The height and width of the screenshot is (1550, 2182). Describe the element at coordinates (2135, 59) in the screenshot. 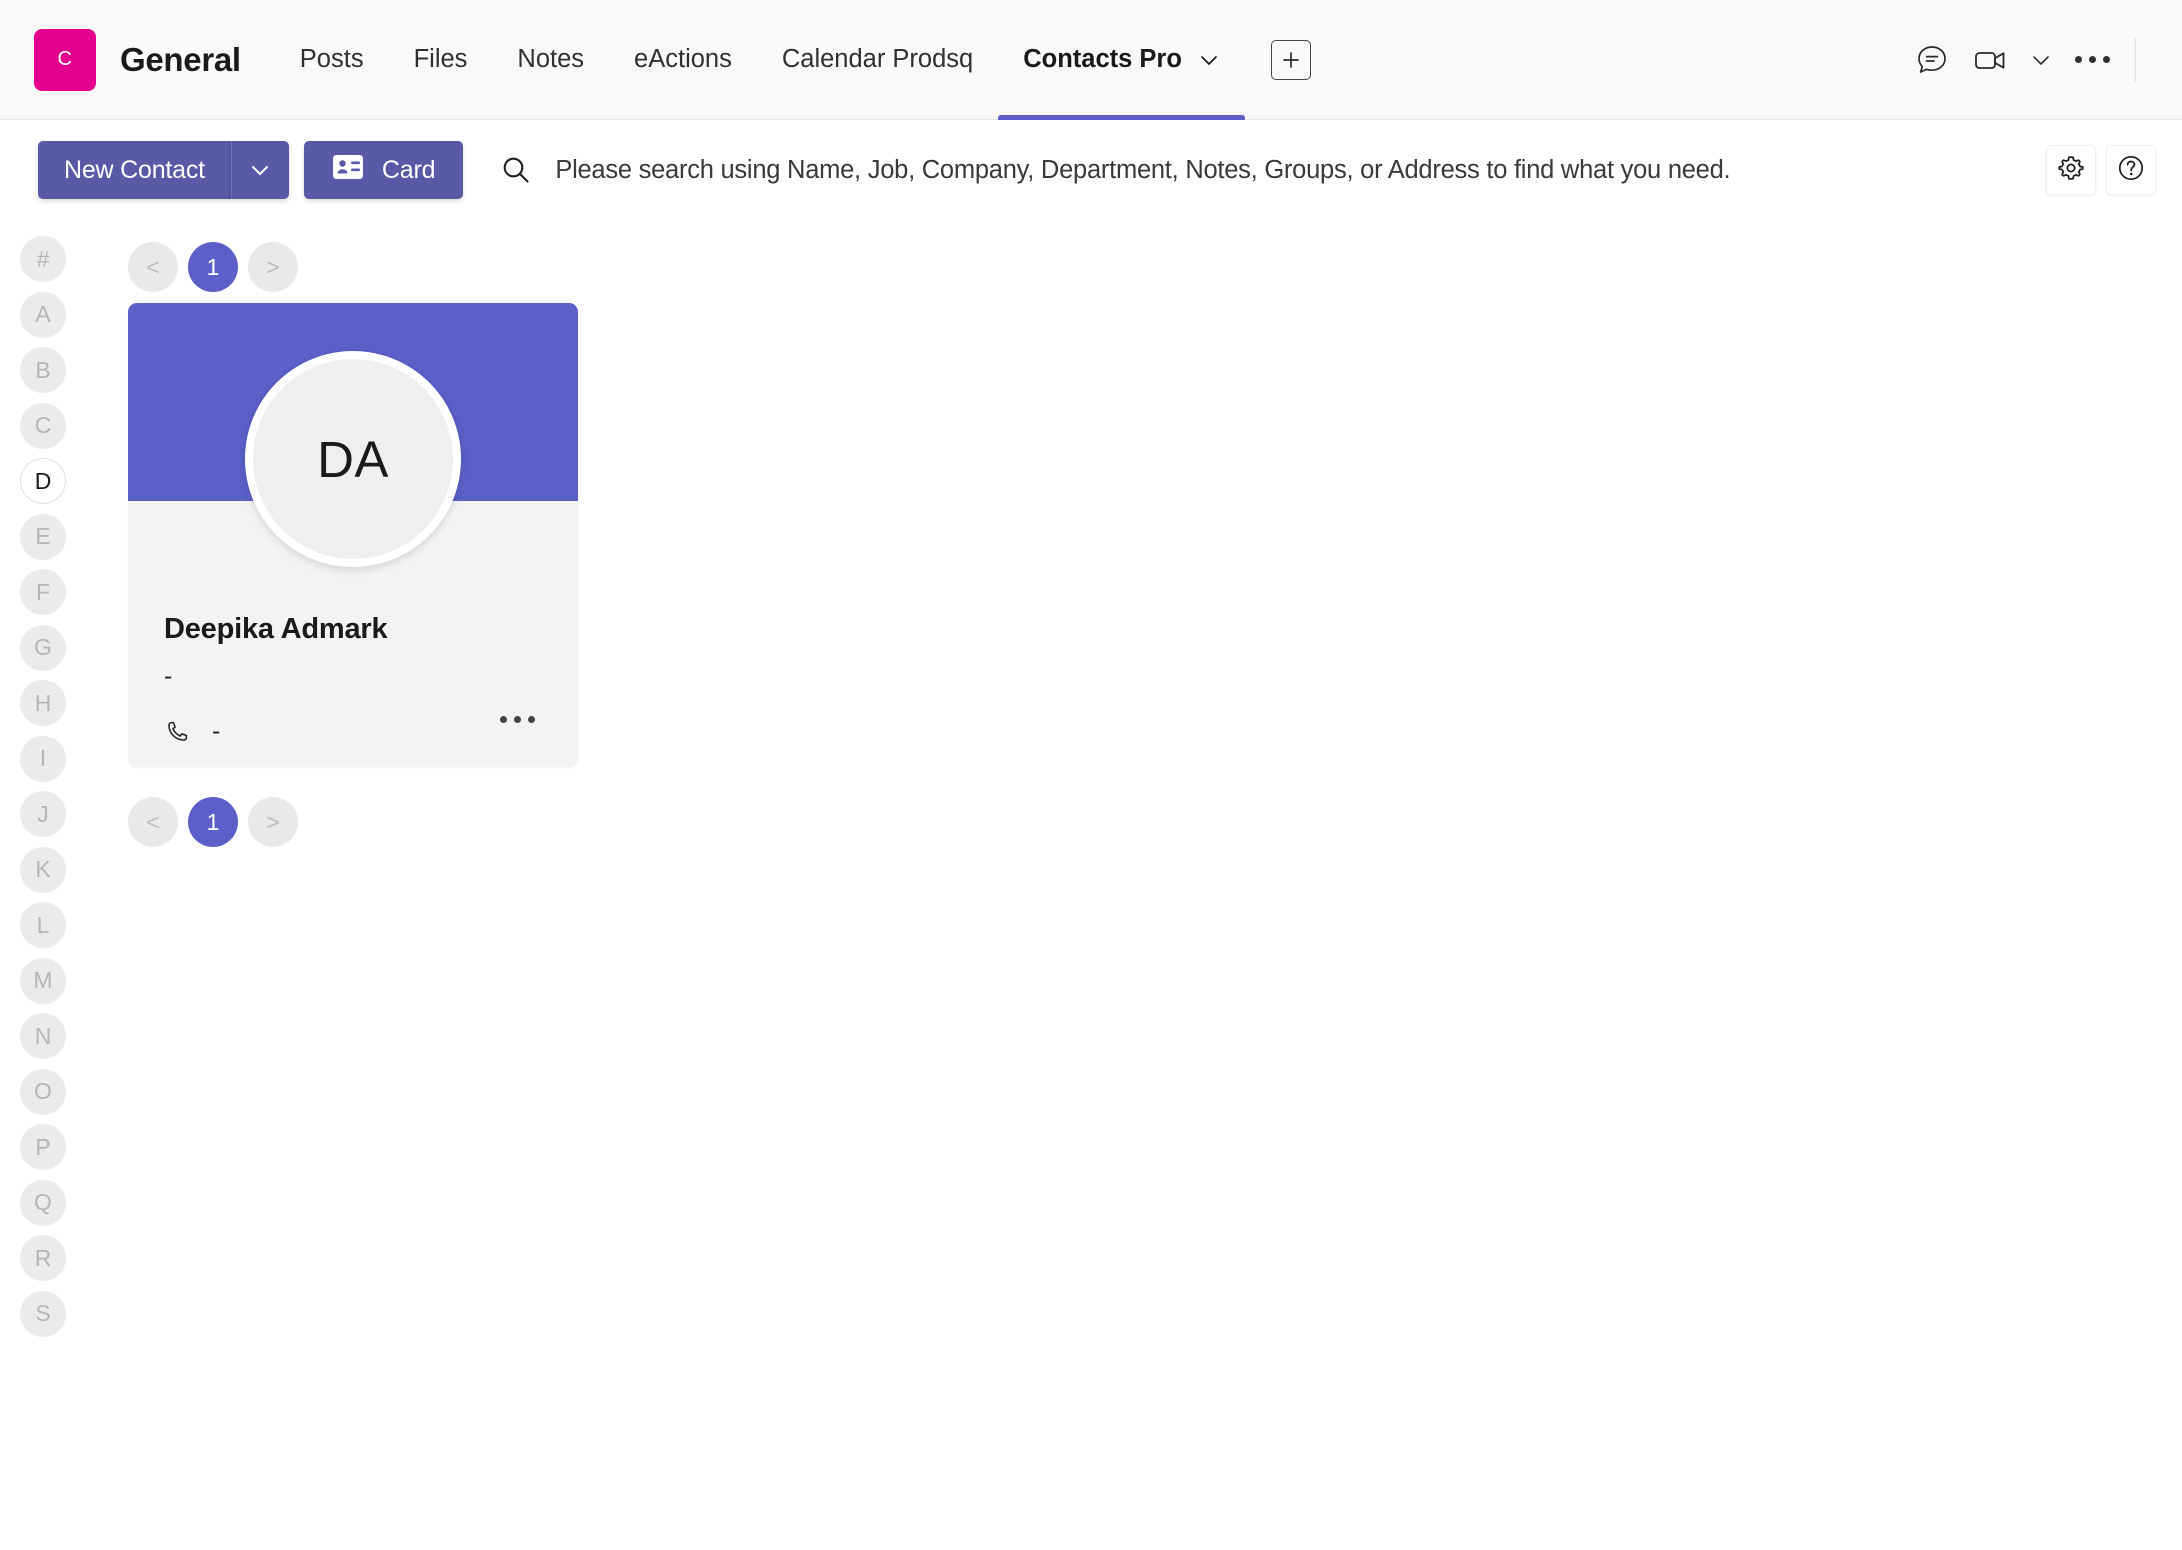

I see `header-divider` at that location.